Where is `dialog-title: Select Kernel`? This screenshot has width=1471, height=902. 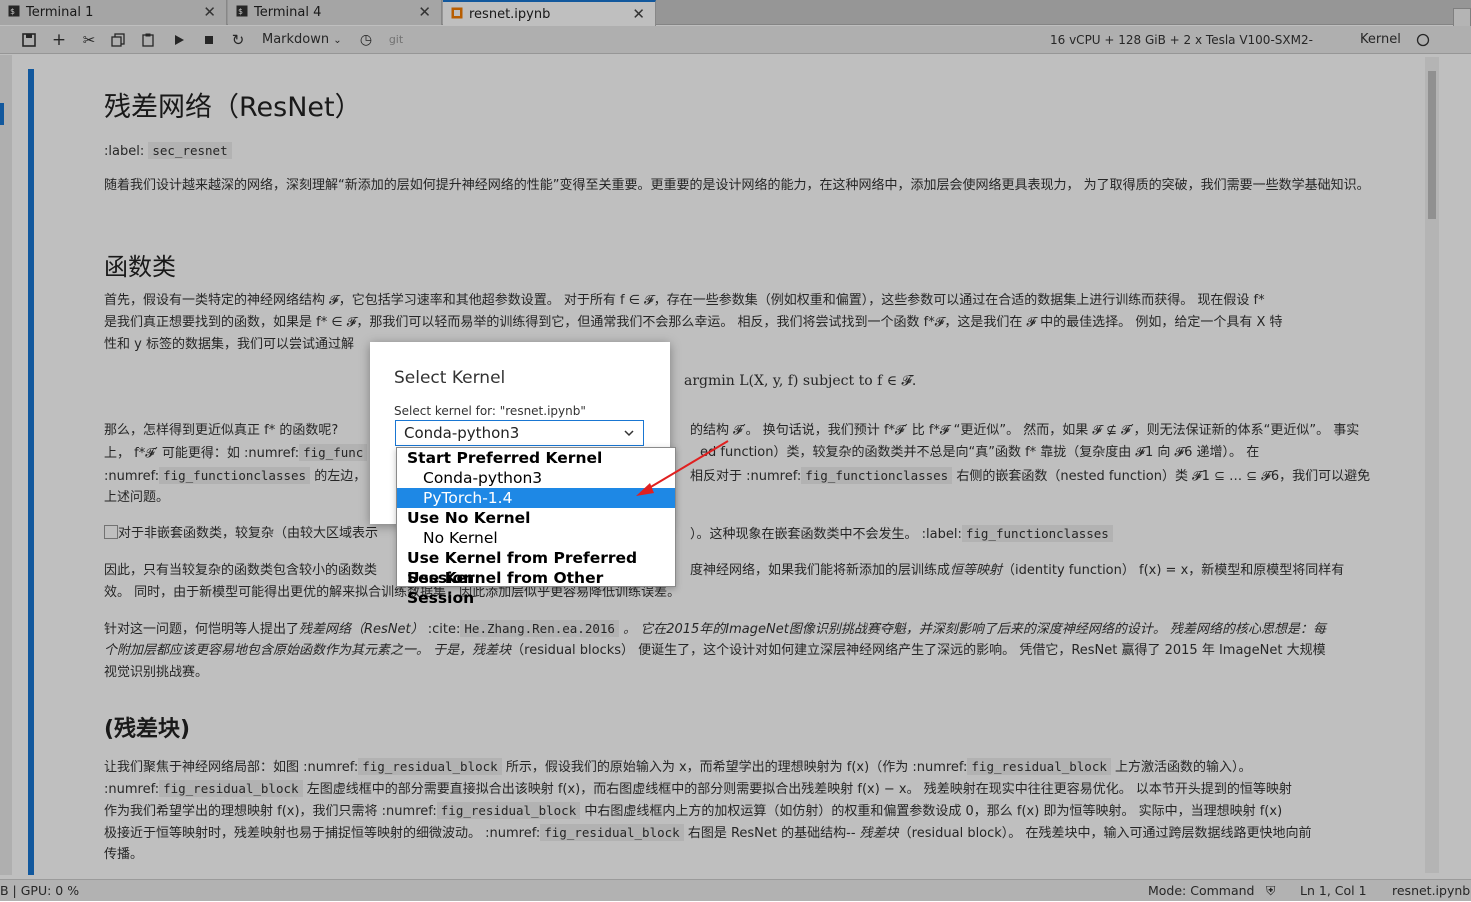 dialog-title: Select Kernel is located at coordinates (450, 378).